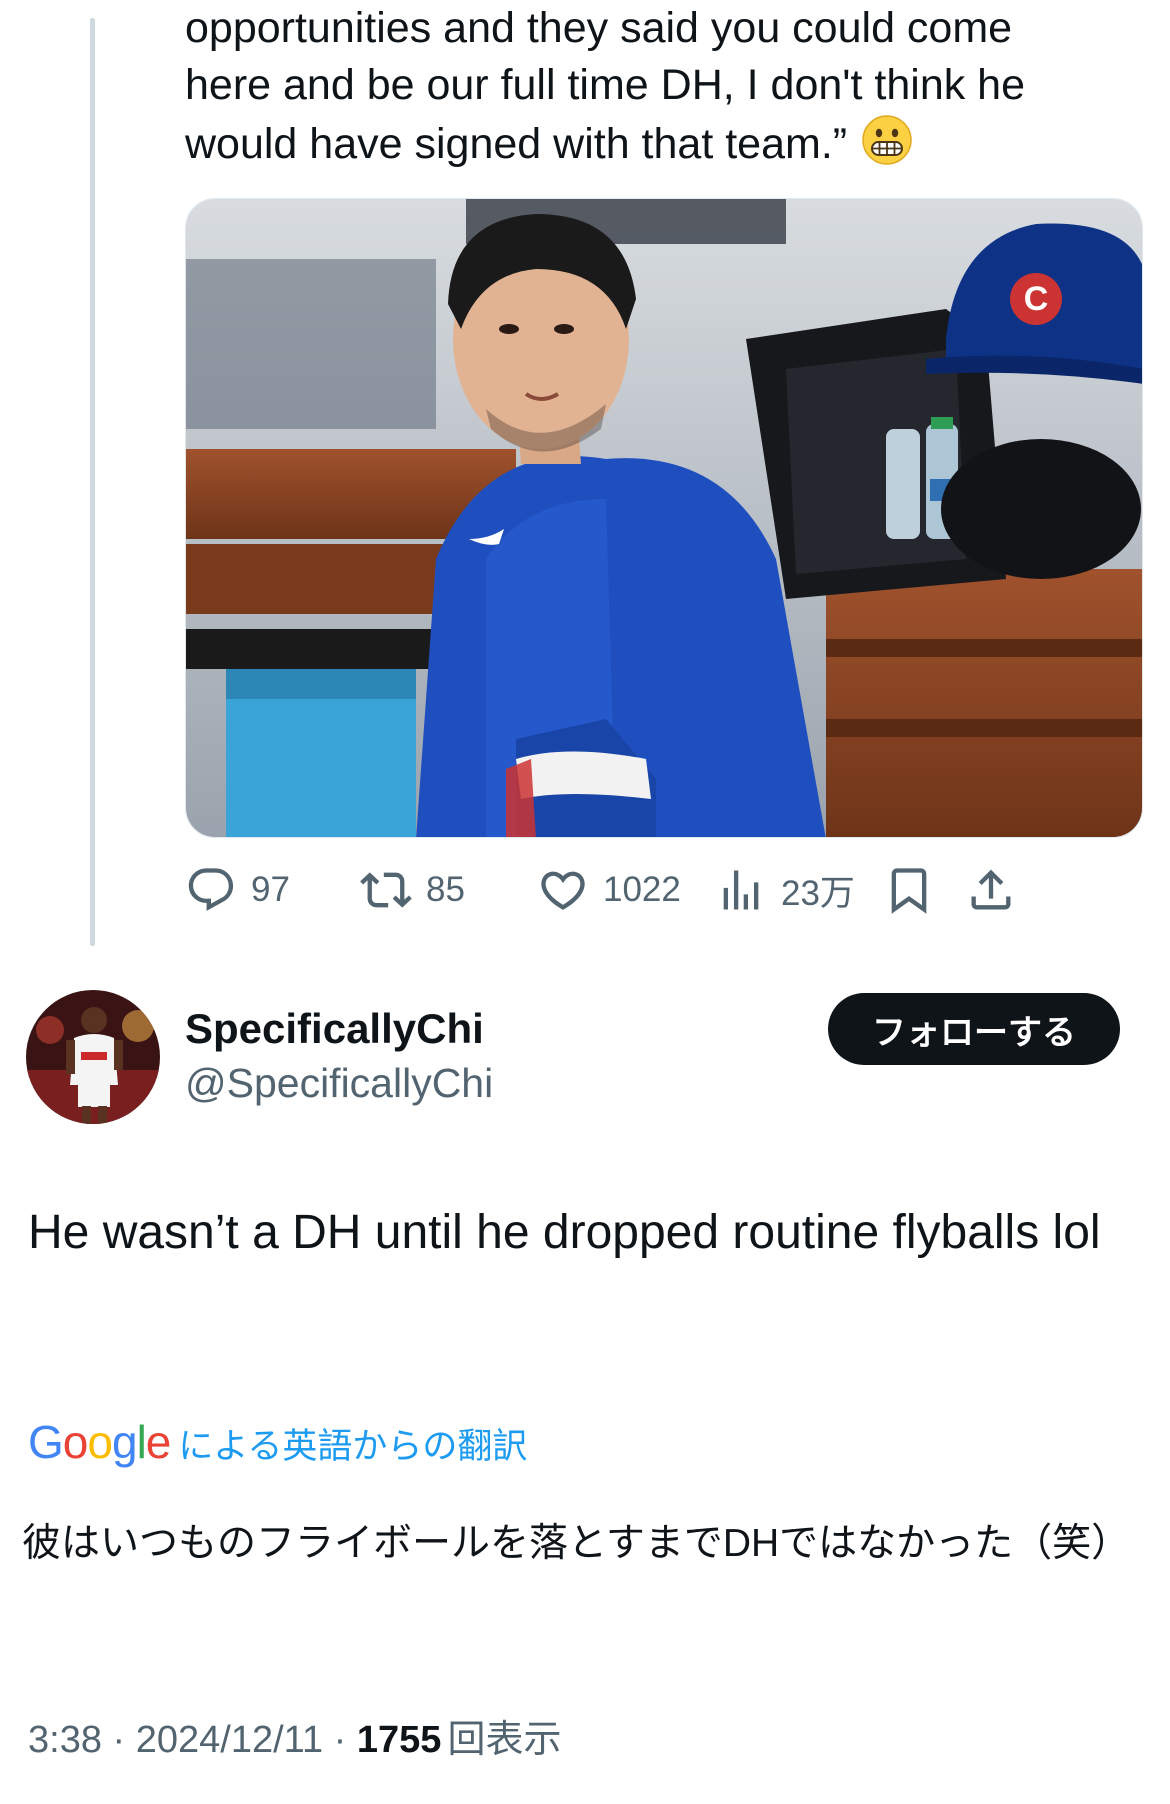  I want to click on avatar, so click(93, 1057).